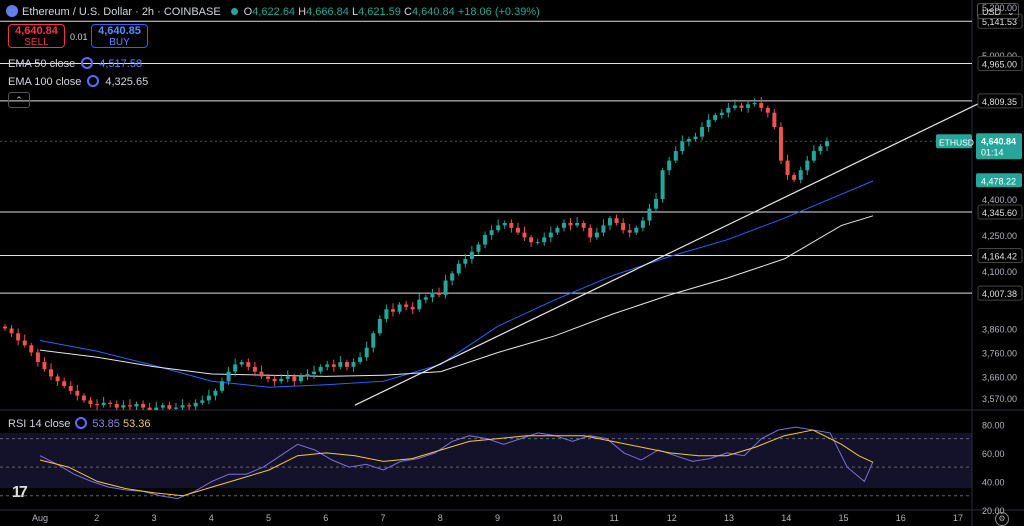 Image resolution: width=1024 pixels, height=526 pixels. I want to click on market-open-icon, so click(234, 11).